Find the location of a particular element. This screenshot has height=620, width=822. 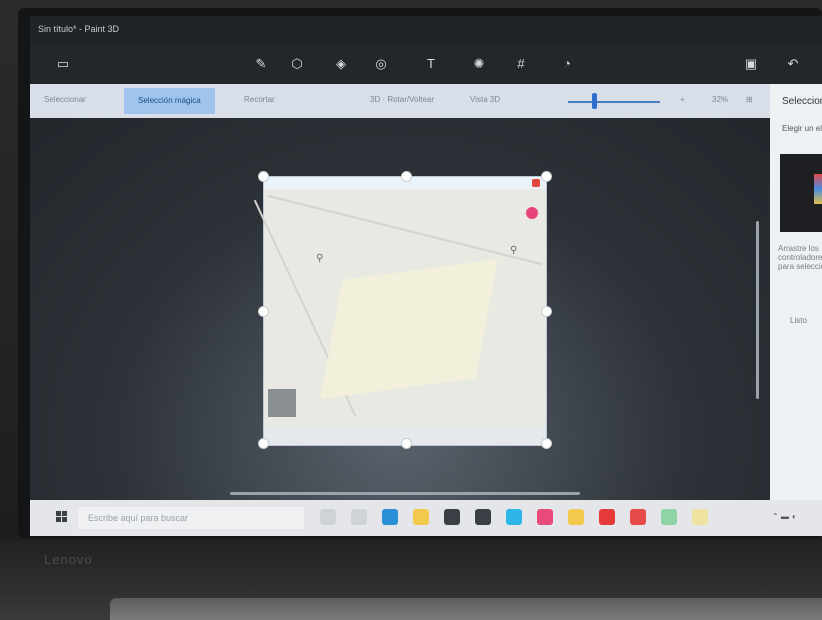

selection-thumbnail is located at coordinates (801, 193).